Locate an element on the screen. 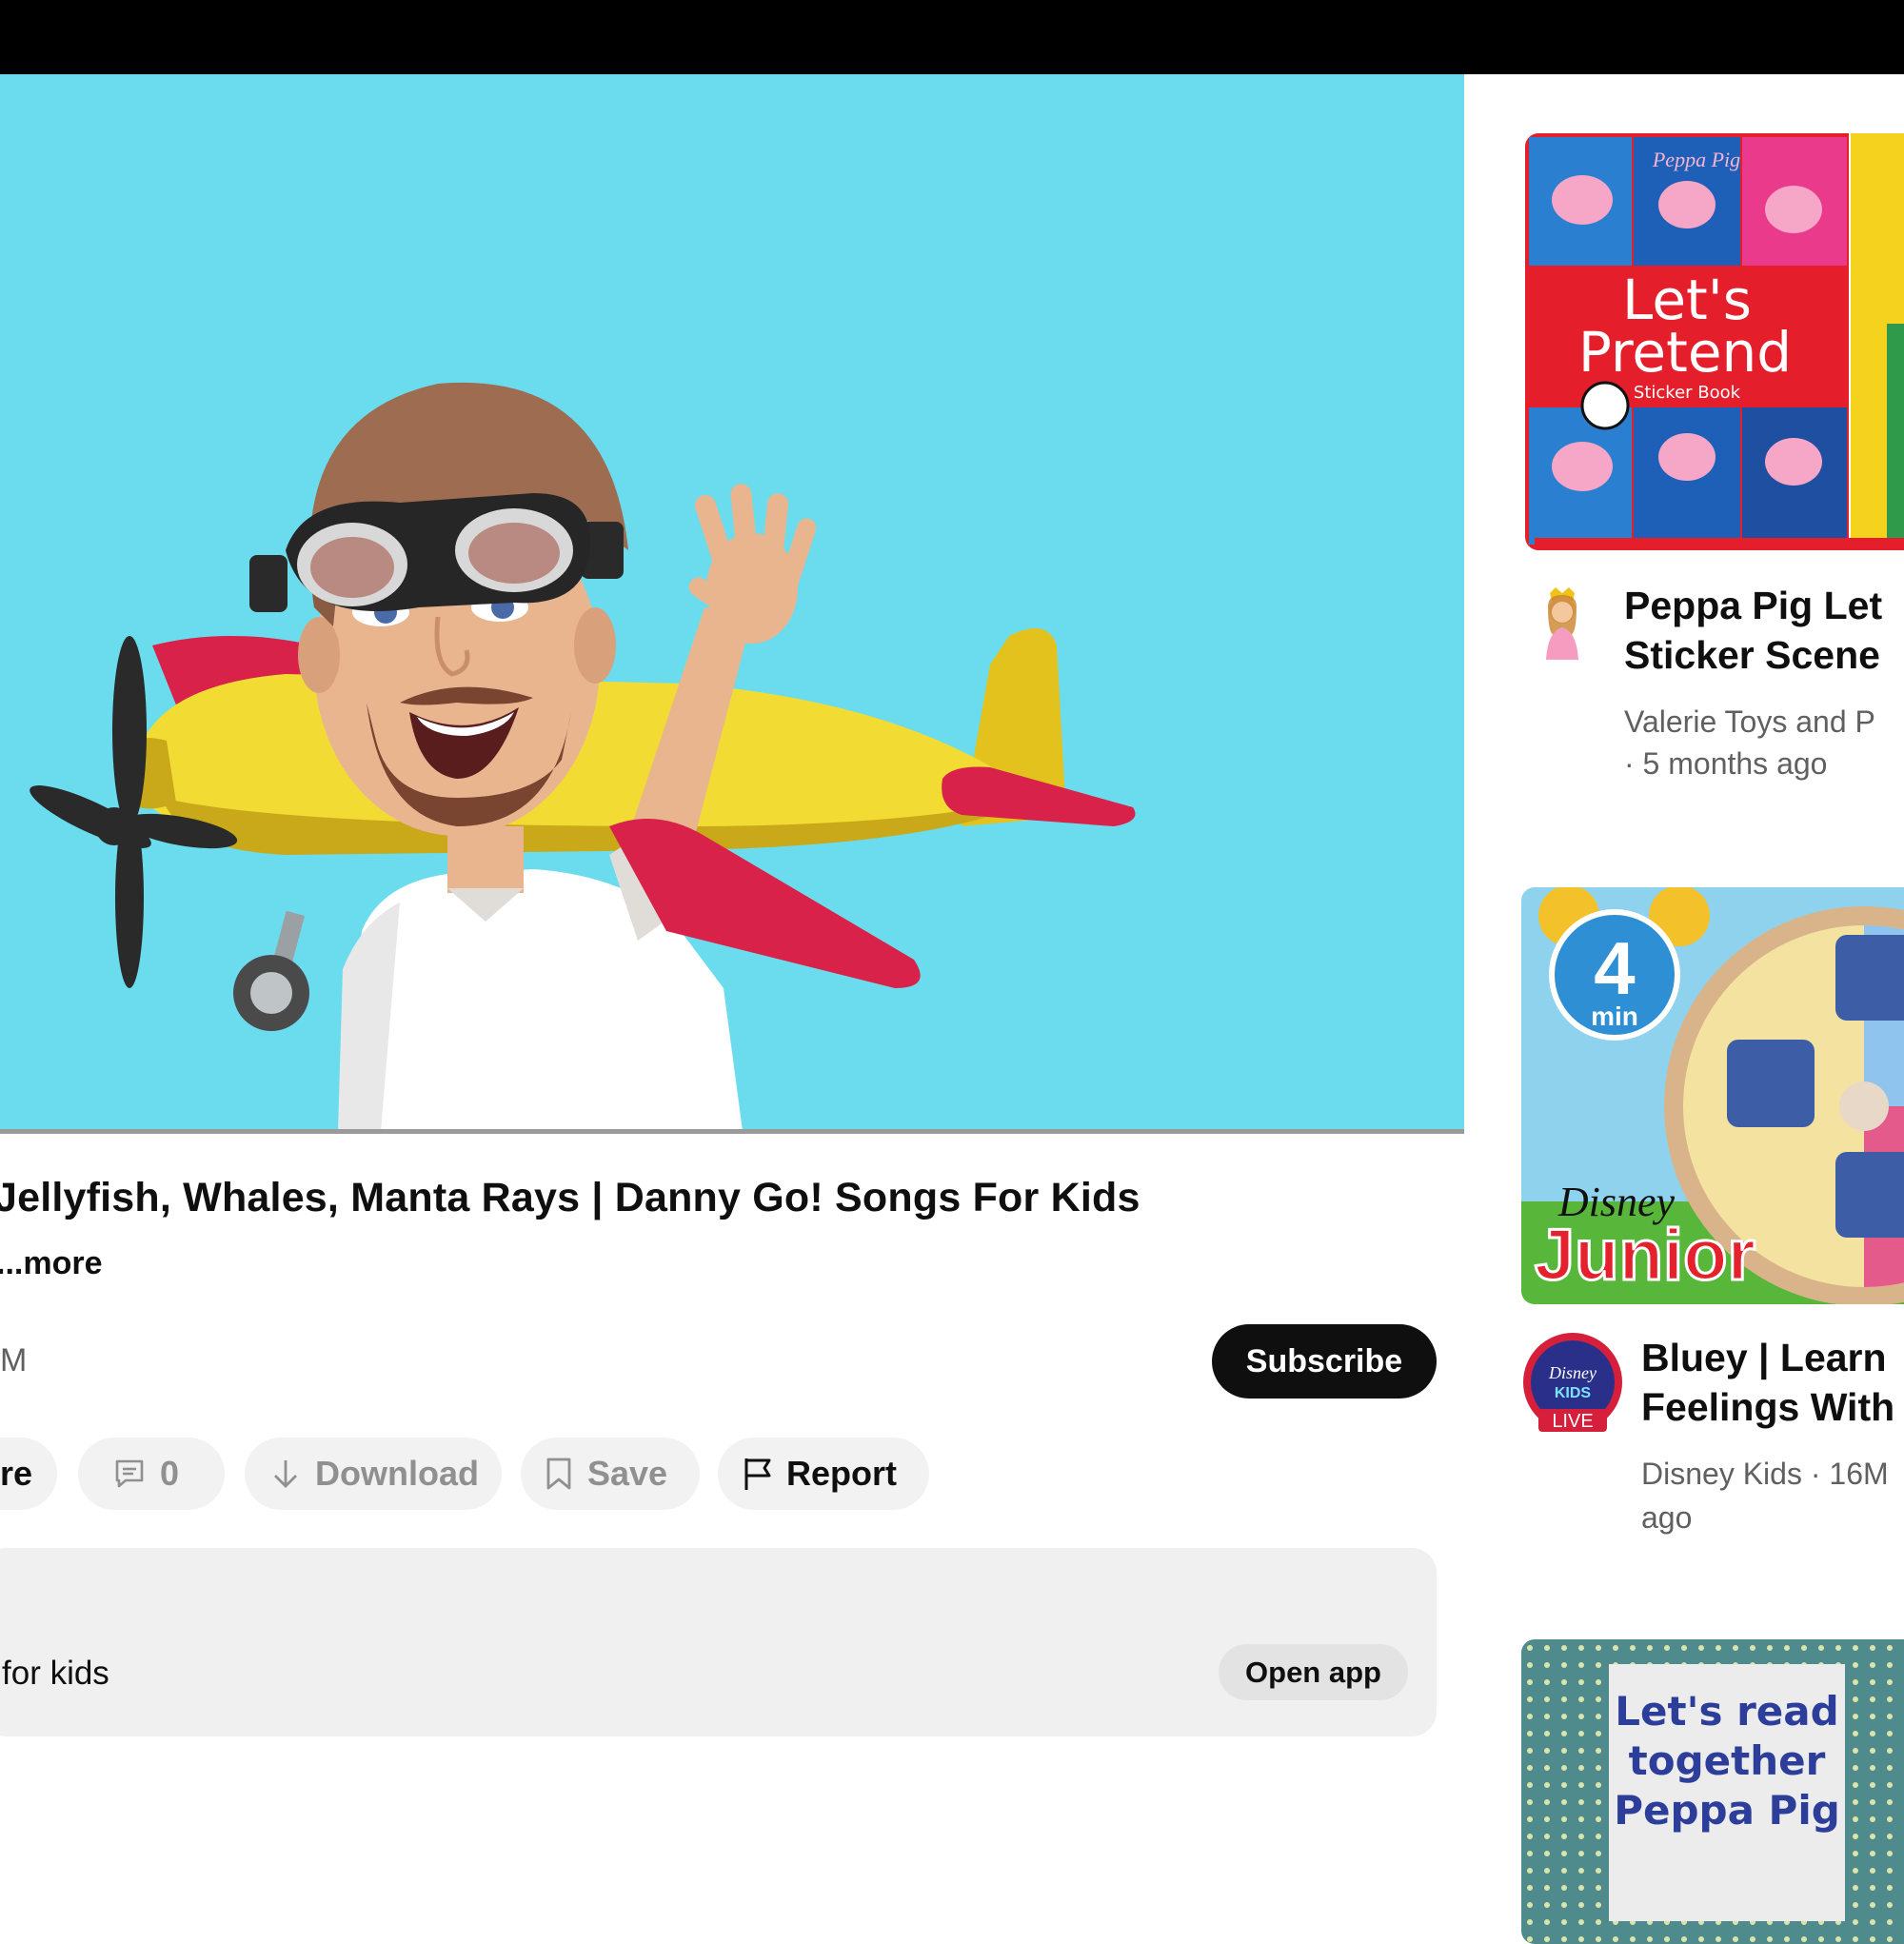 Image resolution: width=1904 pixels, height=1944 pixels. suggestion-thumbnail-3: Let's read together Peppa Pig is located at coordinates (1712, 1791).